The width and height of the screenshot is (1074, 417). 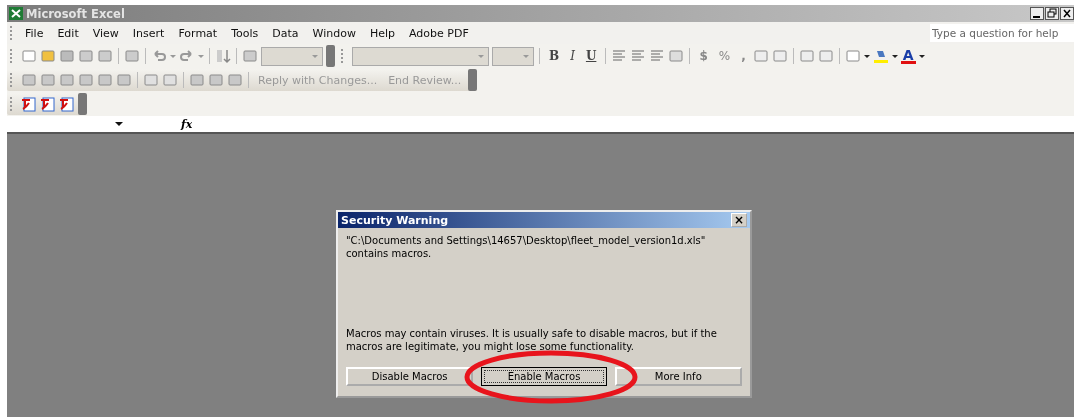 I want to click on italic-button: I, so click(x=572, y=56).